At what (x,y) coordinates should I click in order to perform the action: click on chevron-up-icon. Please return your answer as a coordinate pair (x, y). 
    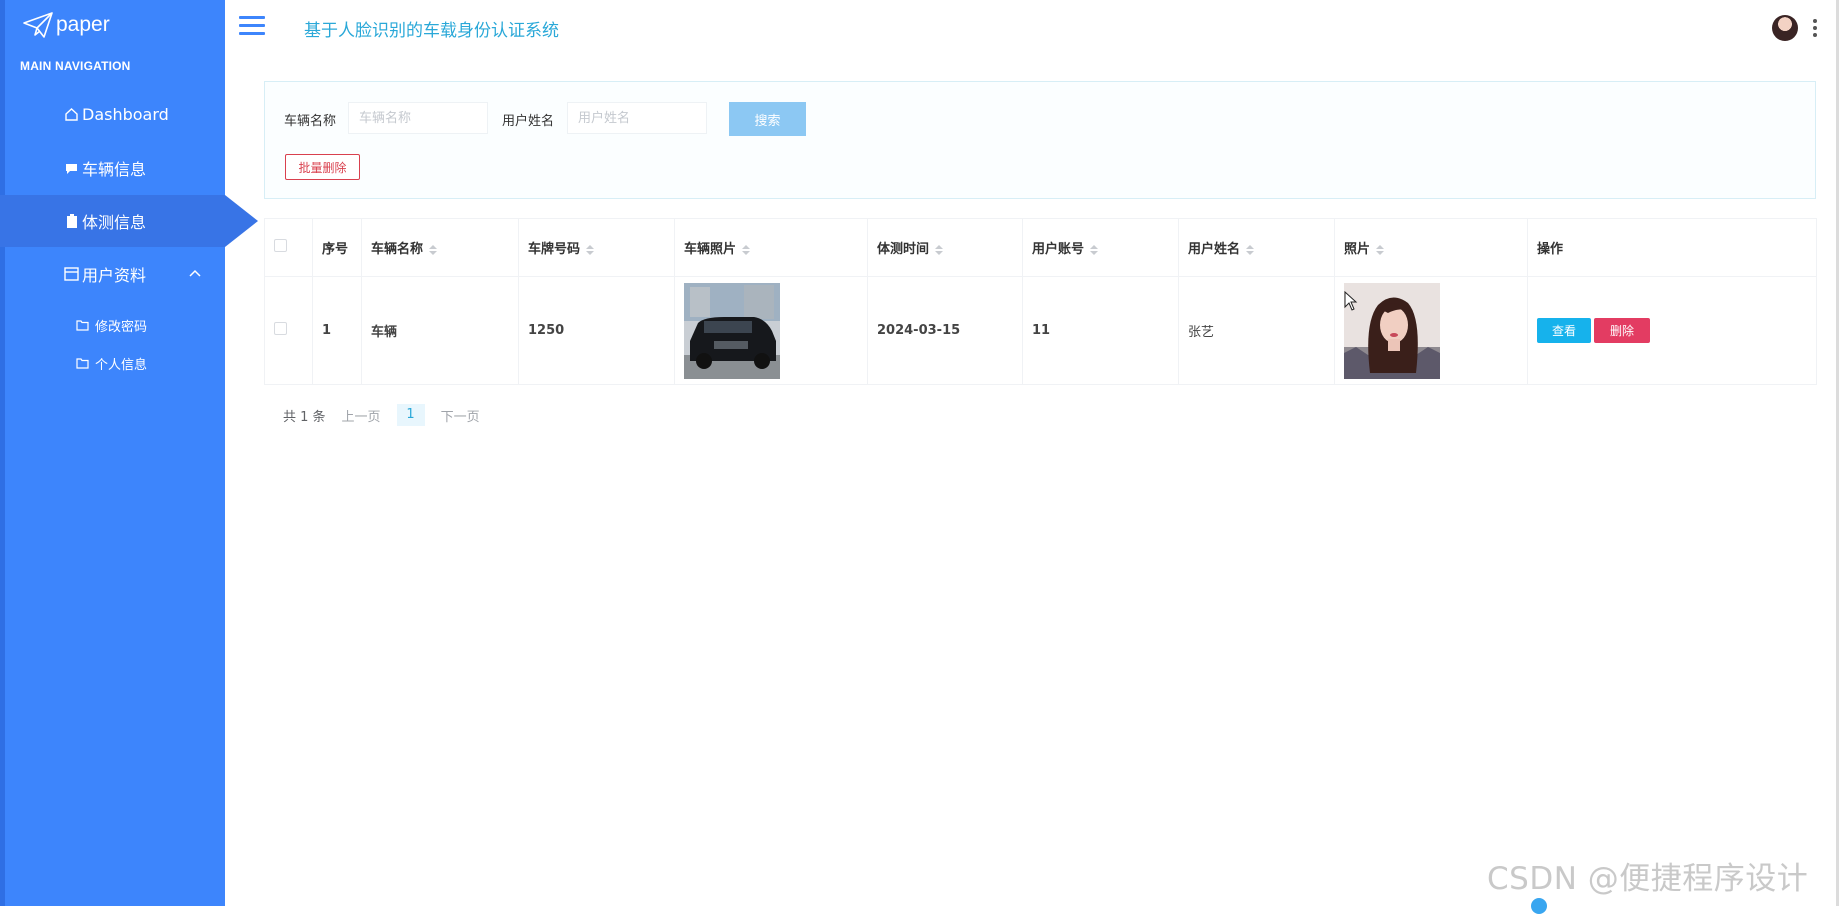
    Looking at the image, I should click on (195, 273).